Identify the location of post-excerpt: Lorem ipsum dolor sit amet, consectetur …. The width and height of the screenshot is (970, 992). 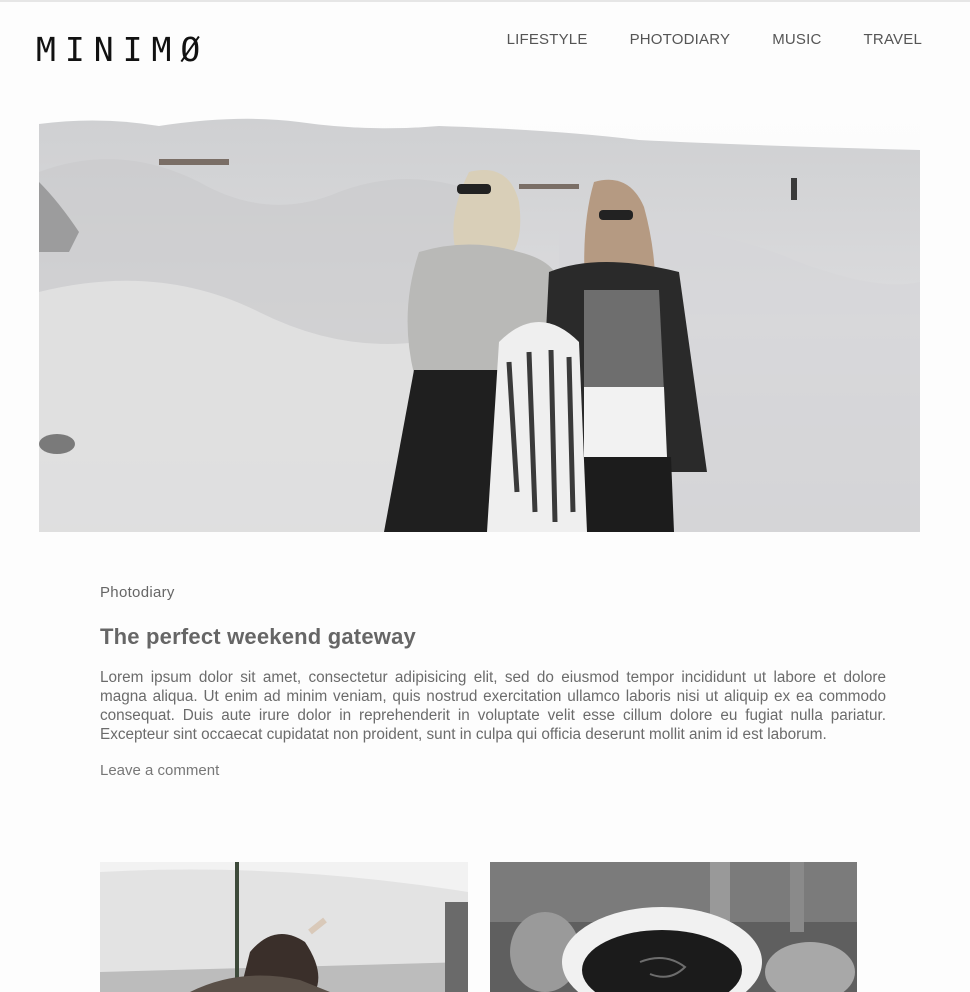
(493, 706).